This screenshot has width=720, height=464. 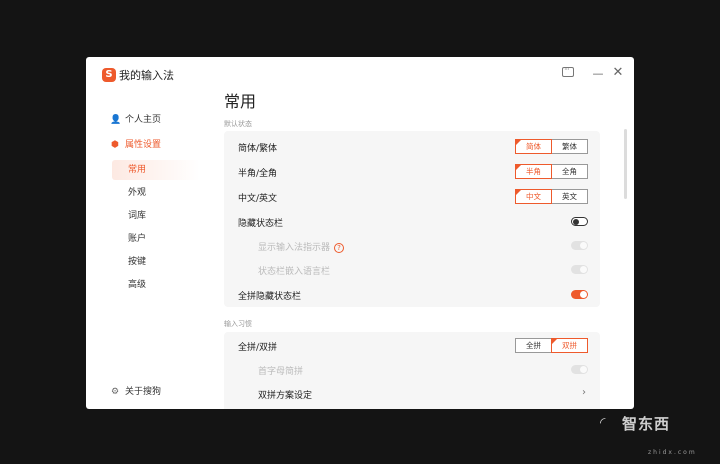 I want to click on section-label-default-state: 默认状态, so click(x=238, y=124).